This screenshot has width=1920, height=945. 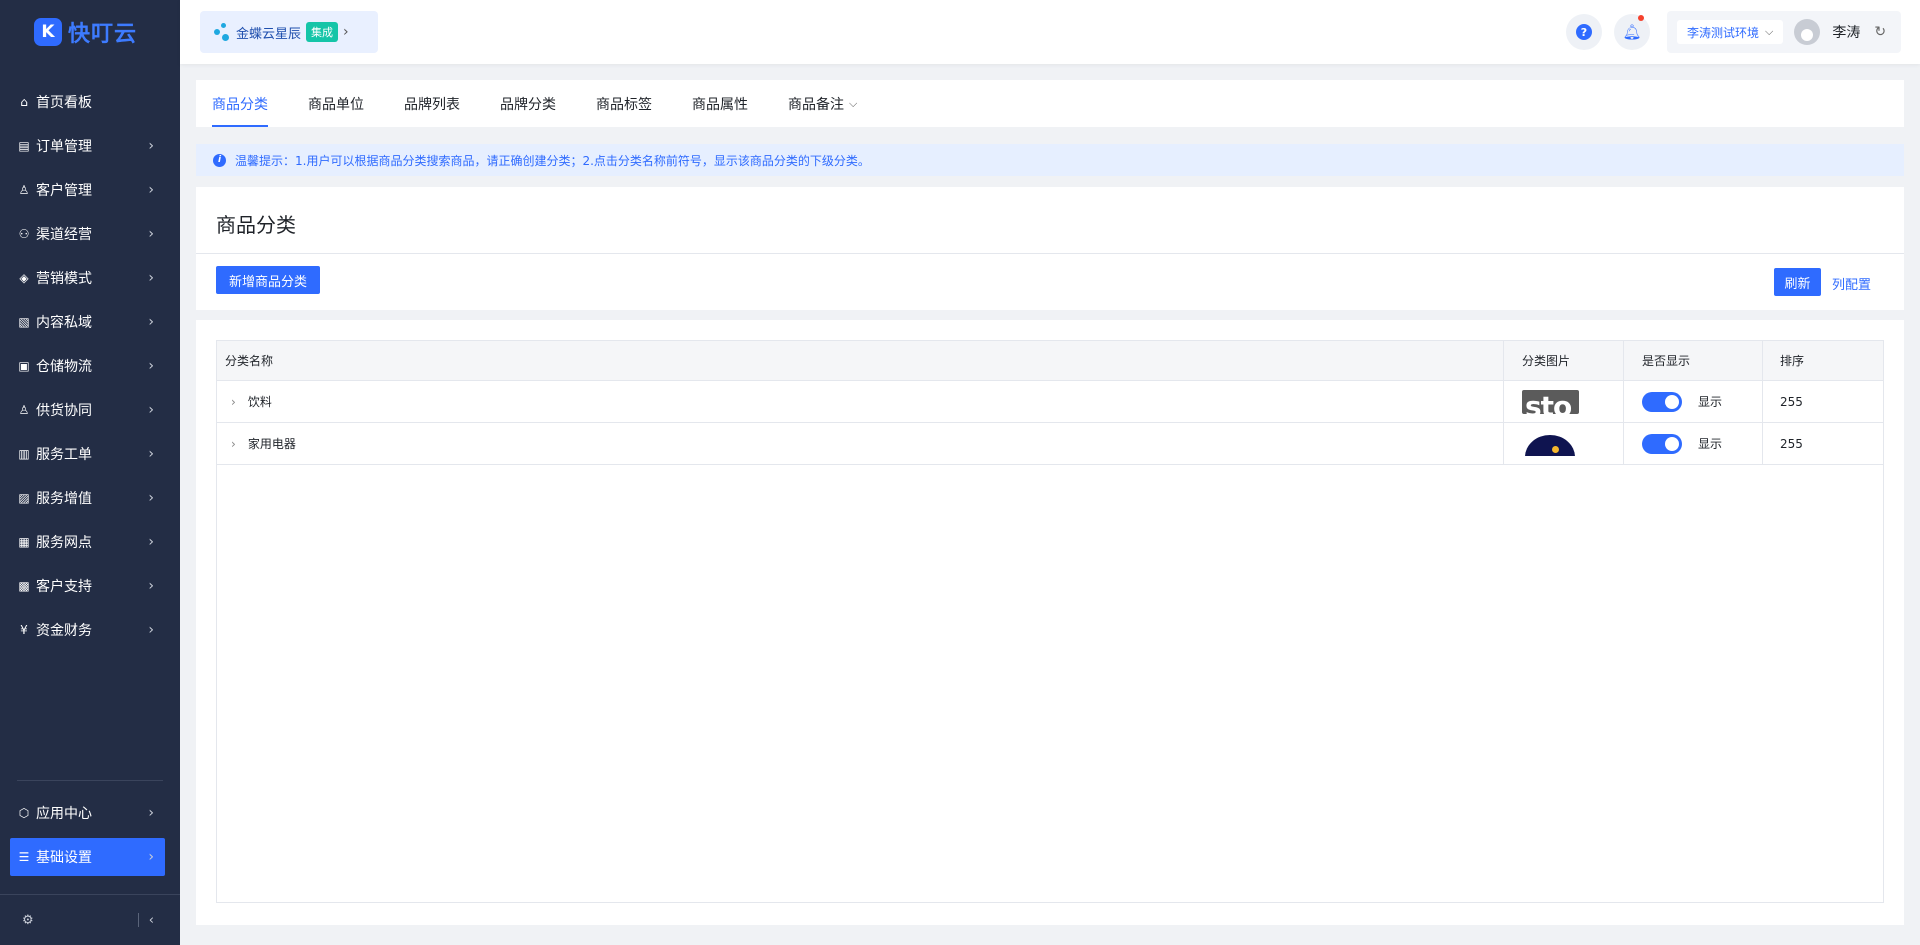 What do you see at coordinates (1564, 401) in the screenshot?
I see `category-image-cell: sto` at bounding box center [1564, 401].